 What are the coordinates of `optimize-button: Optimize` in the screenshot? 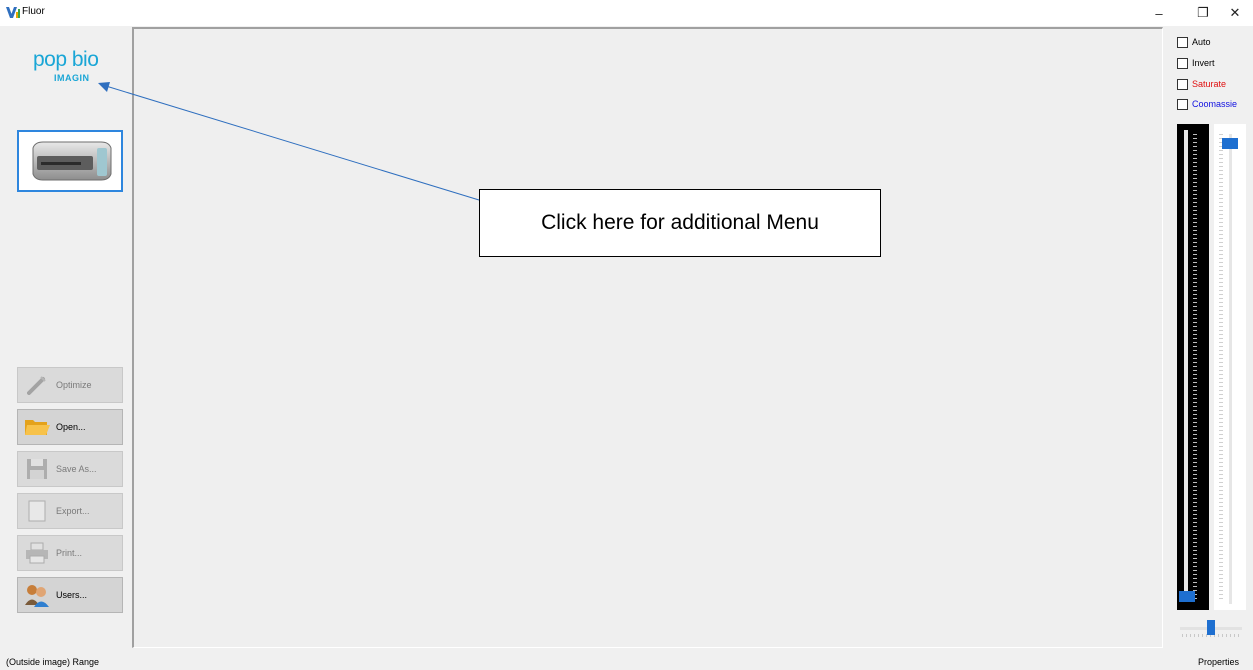 It's located at (70, 385).